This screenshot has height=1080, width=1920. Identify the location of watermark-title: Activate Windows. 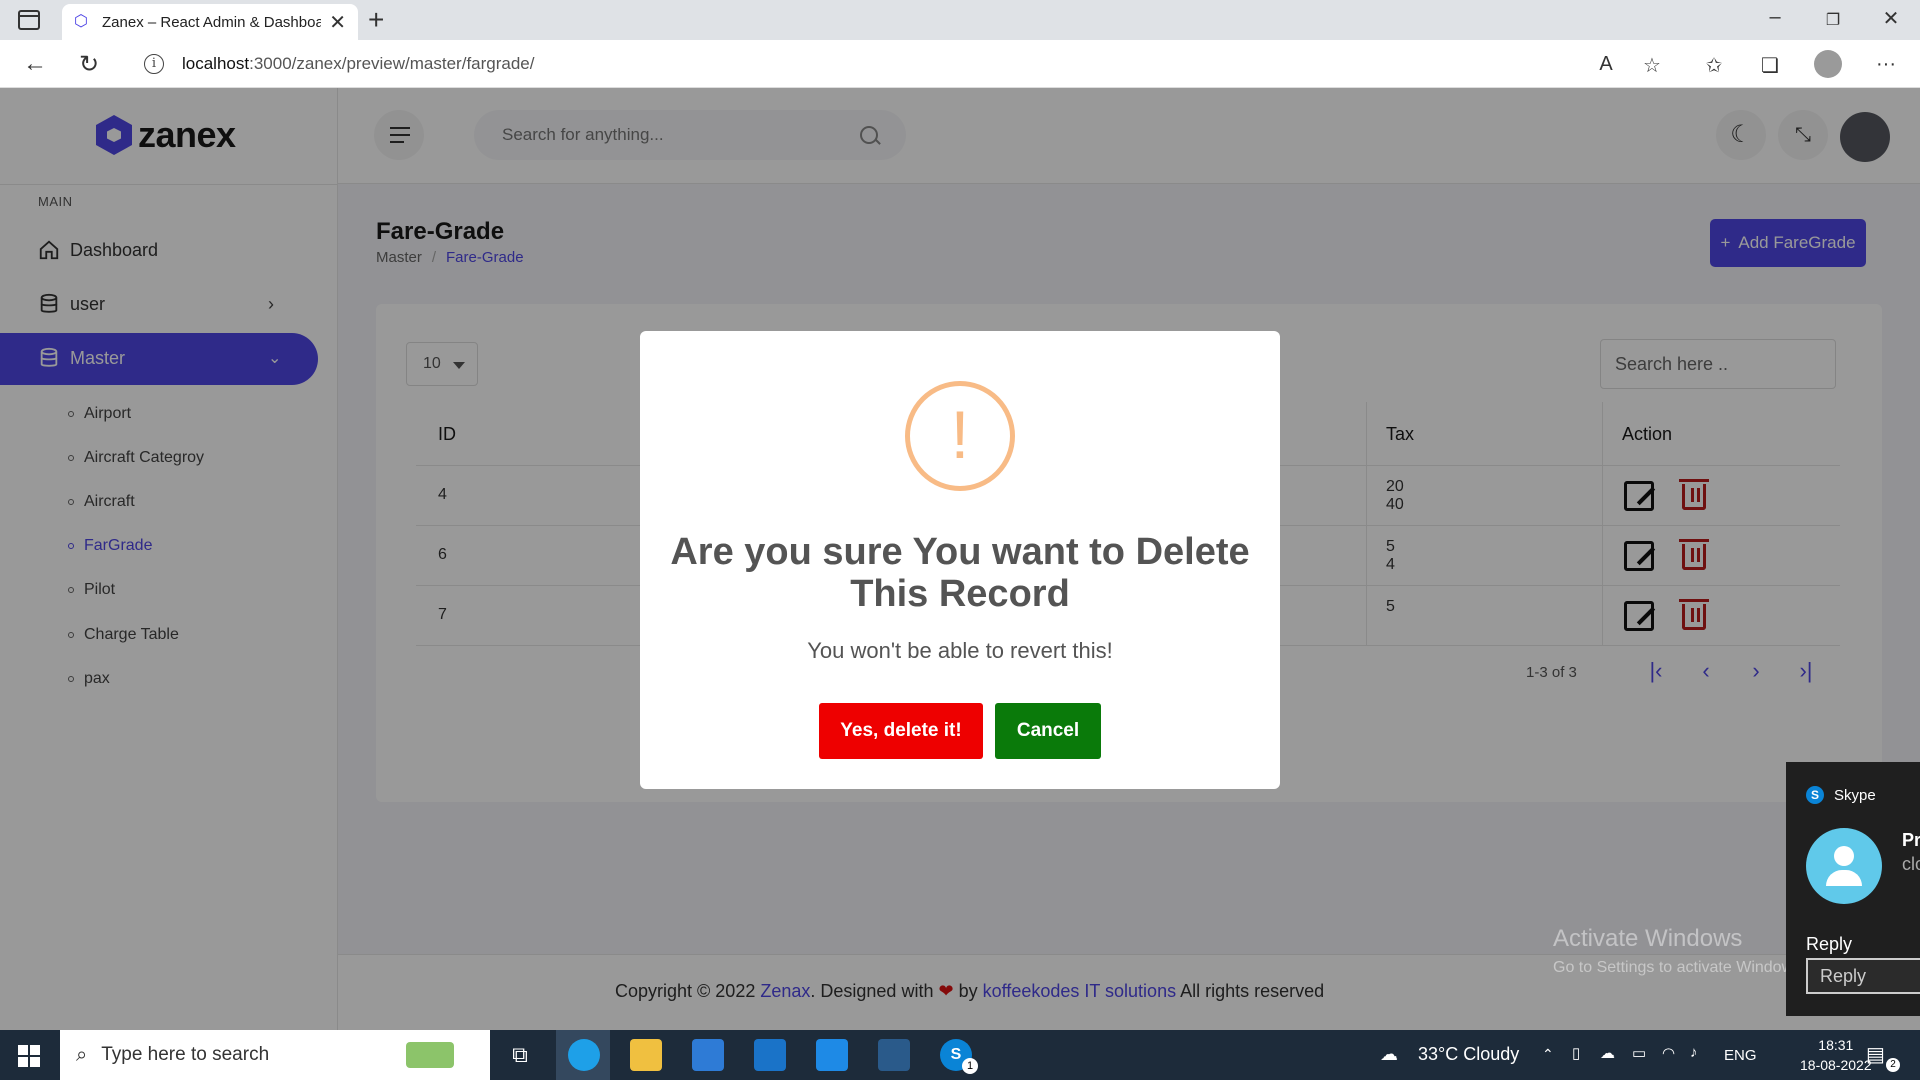
(1648, 938).